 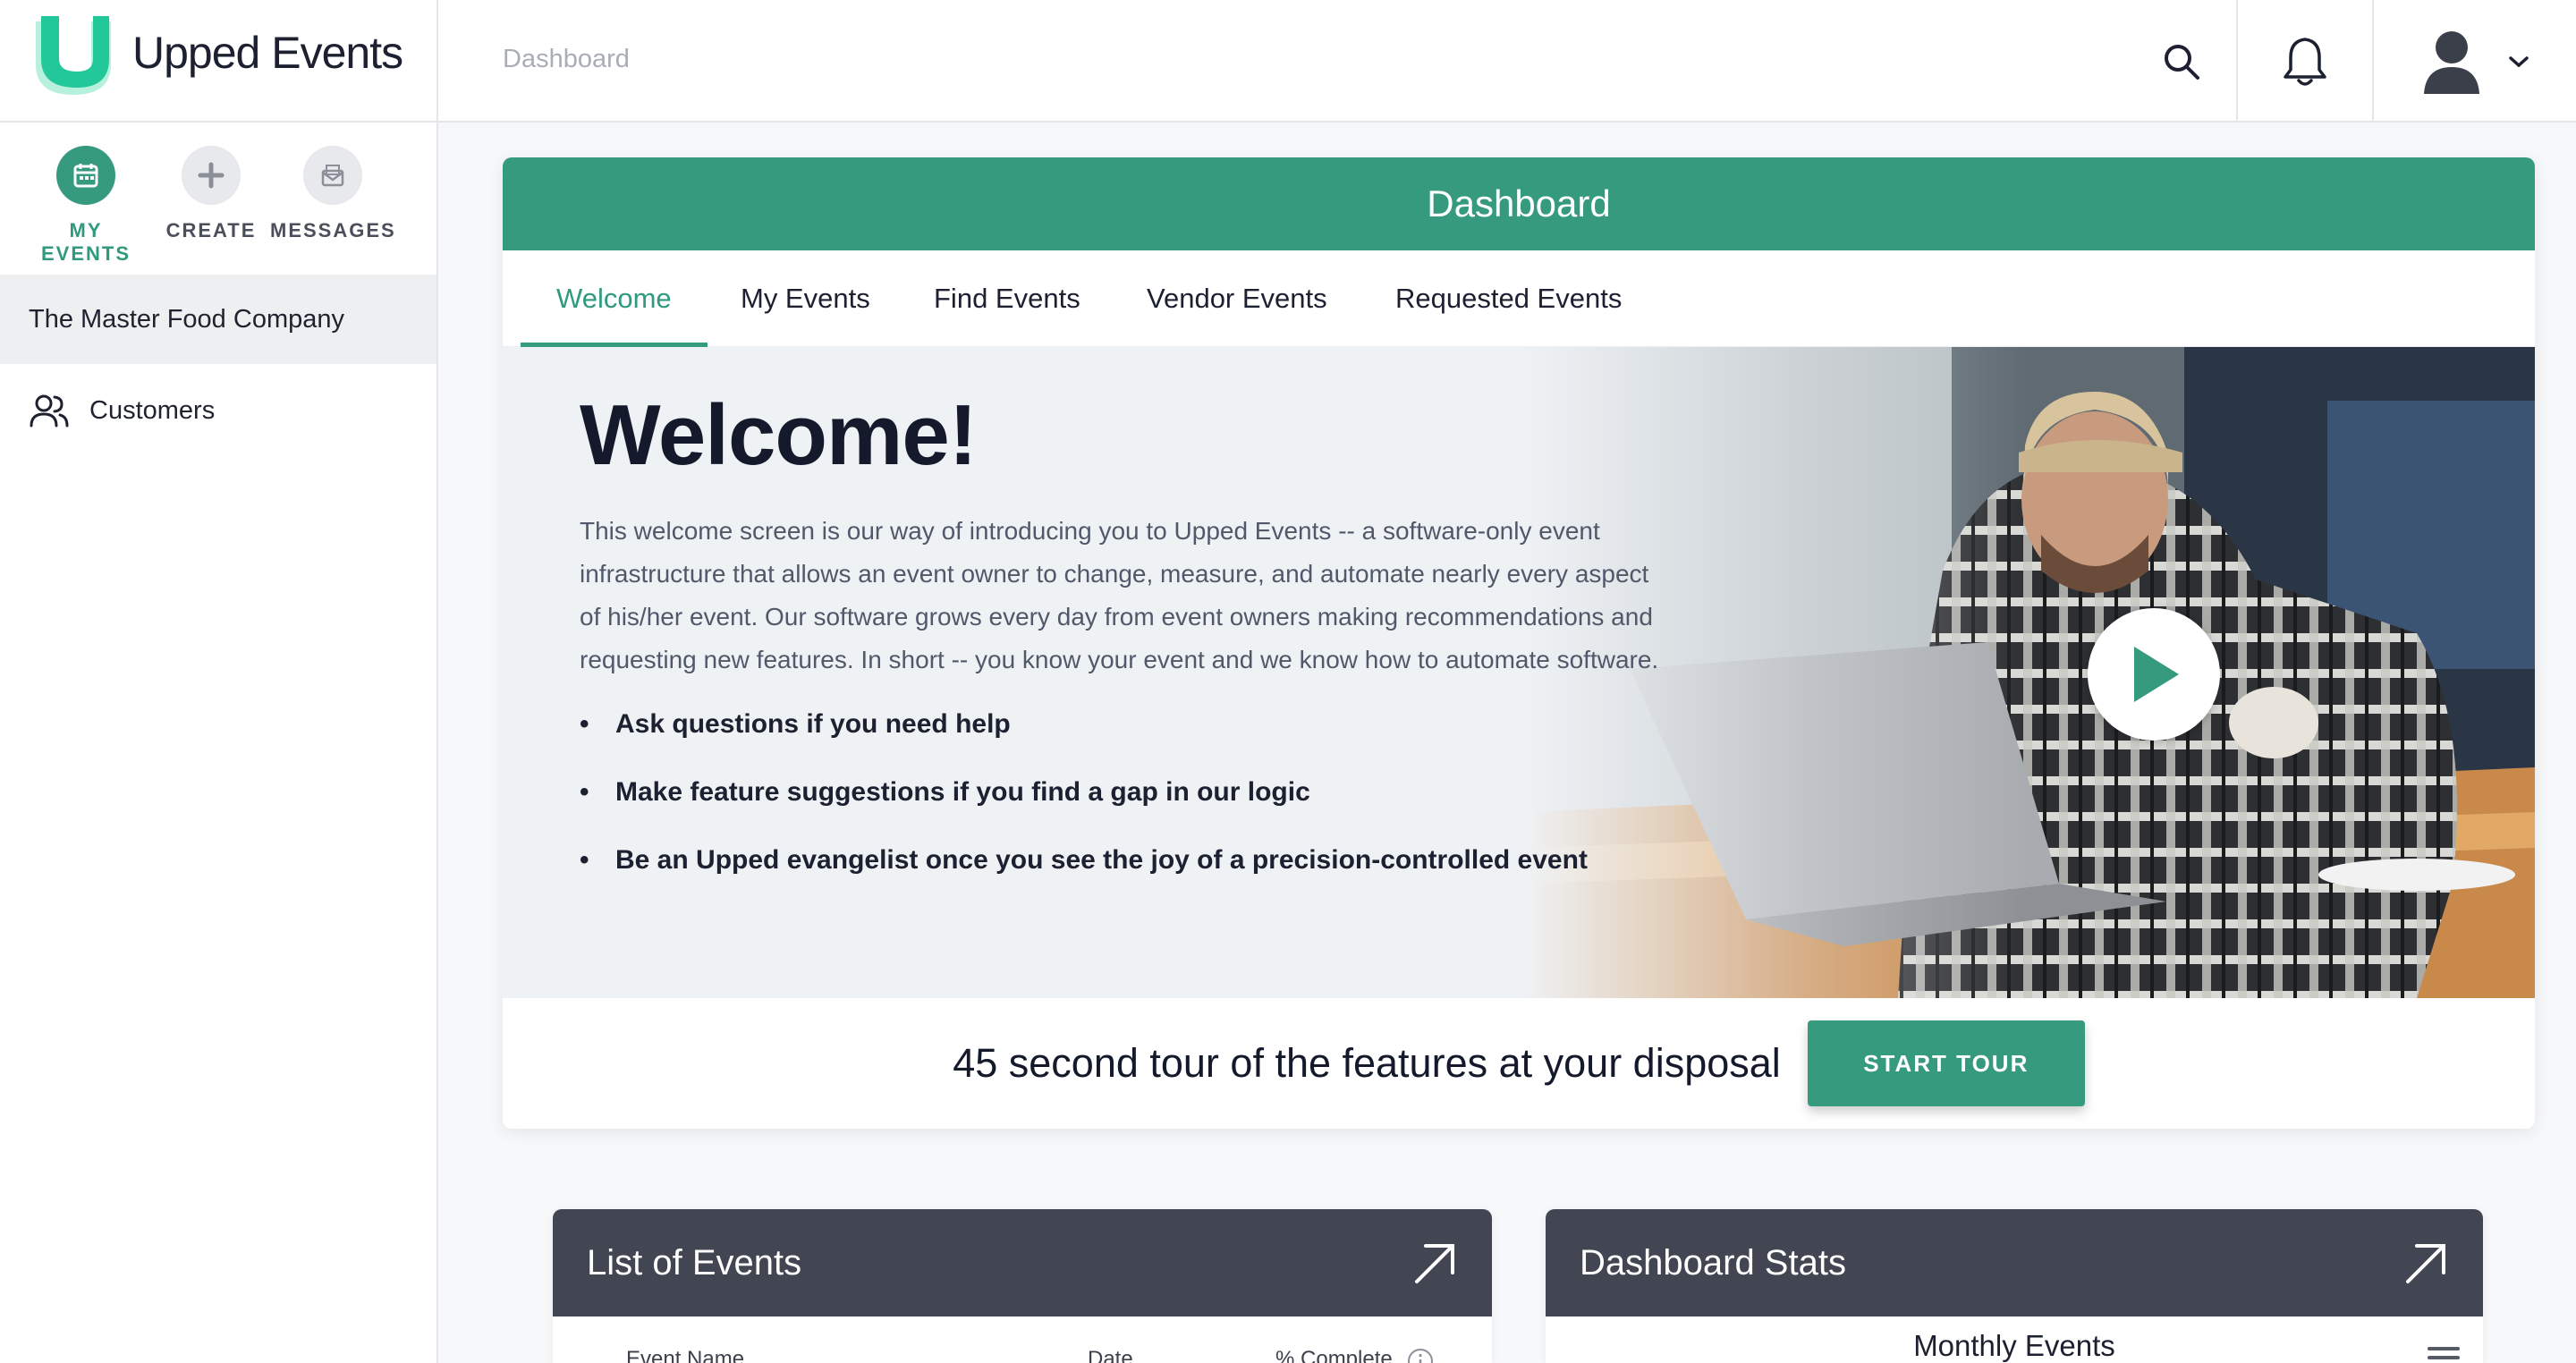 I want to click on column-header: % Complete, so click(x=1334, y=1355).